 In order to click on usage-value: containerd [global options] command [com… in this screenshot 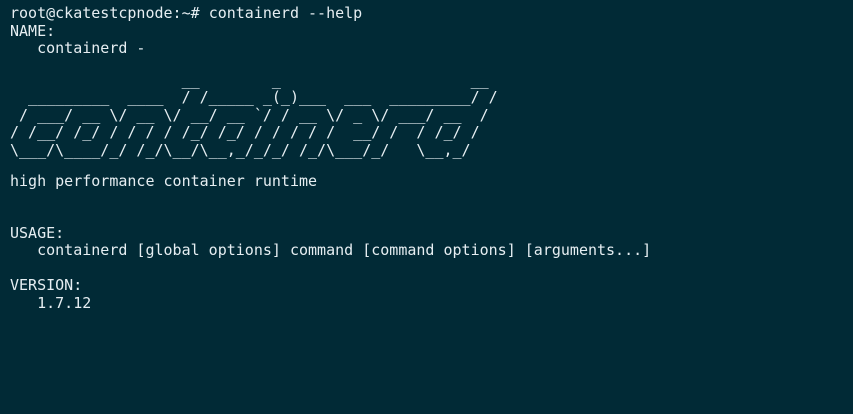, I will do `click(331, 250)`.